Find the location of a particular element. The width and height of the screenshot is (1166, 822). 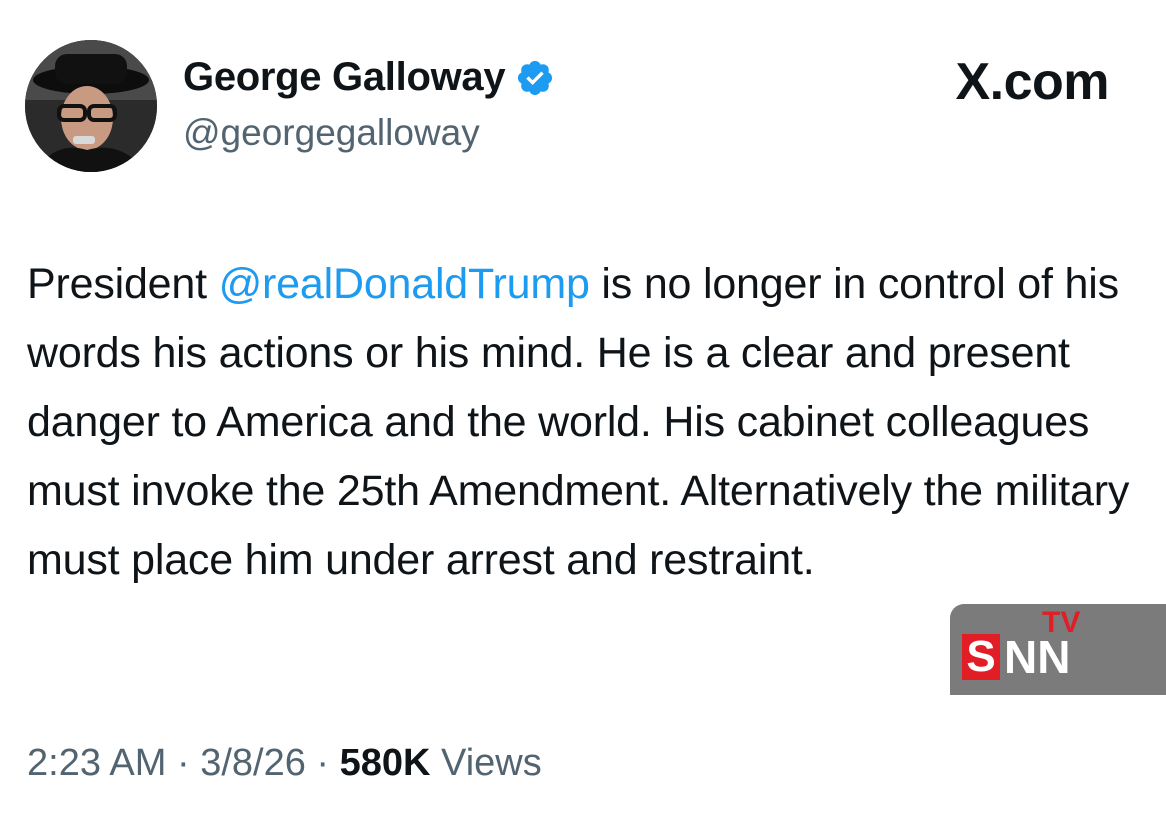

tweet-text-start: President is located at coordinates (123, 284).